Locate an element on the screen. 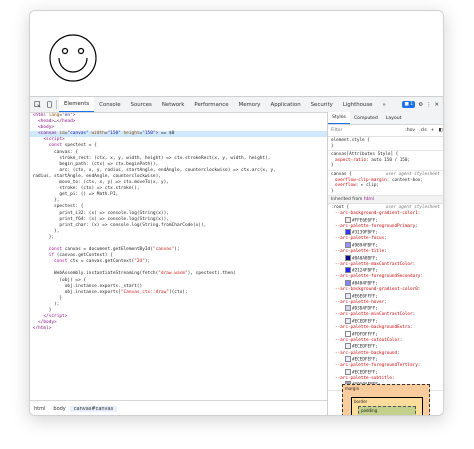 The image size is (474, 449). css-value: content-box; is located at coordinates (407, 180).